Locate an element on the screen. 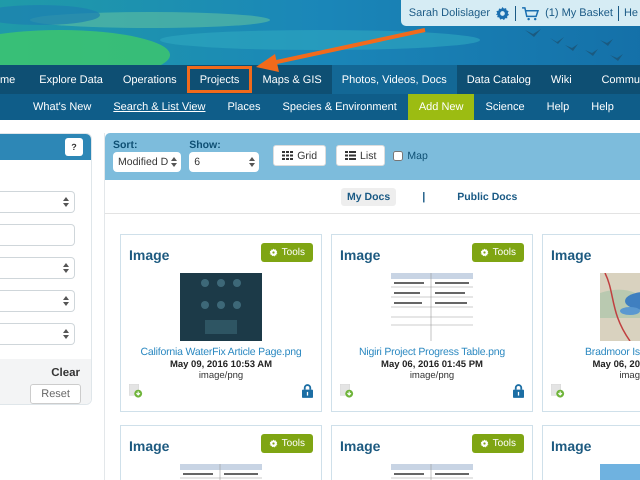  view-button: List is located at coordinates (361, 155).